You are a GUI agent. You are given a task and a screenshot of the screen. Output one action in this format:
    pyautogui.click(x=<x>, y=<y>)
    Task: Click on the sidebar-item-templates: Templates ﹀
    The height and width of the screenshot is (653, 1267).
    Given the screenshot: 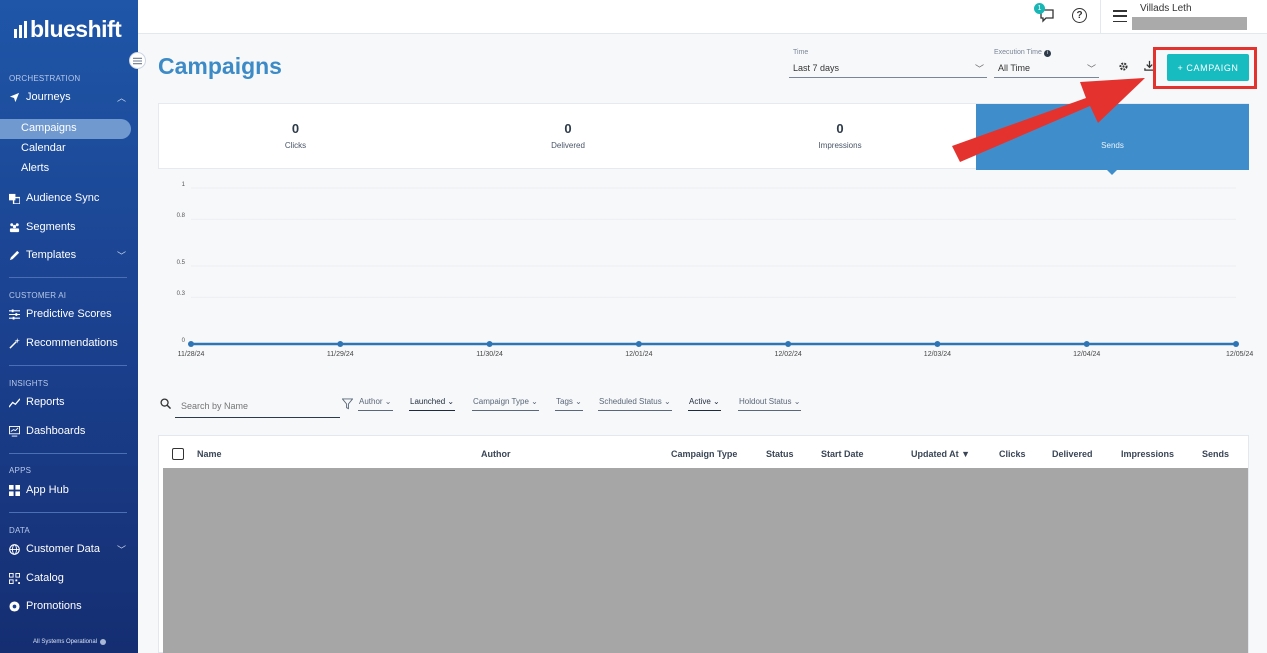 What is the action you would take?
    pyautogui.click(x=68, y=255)
    